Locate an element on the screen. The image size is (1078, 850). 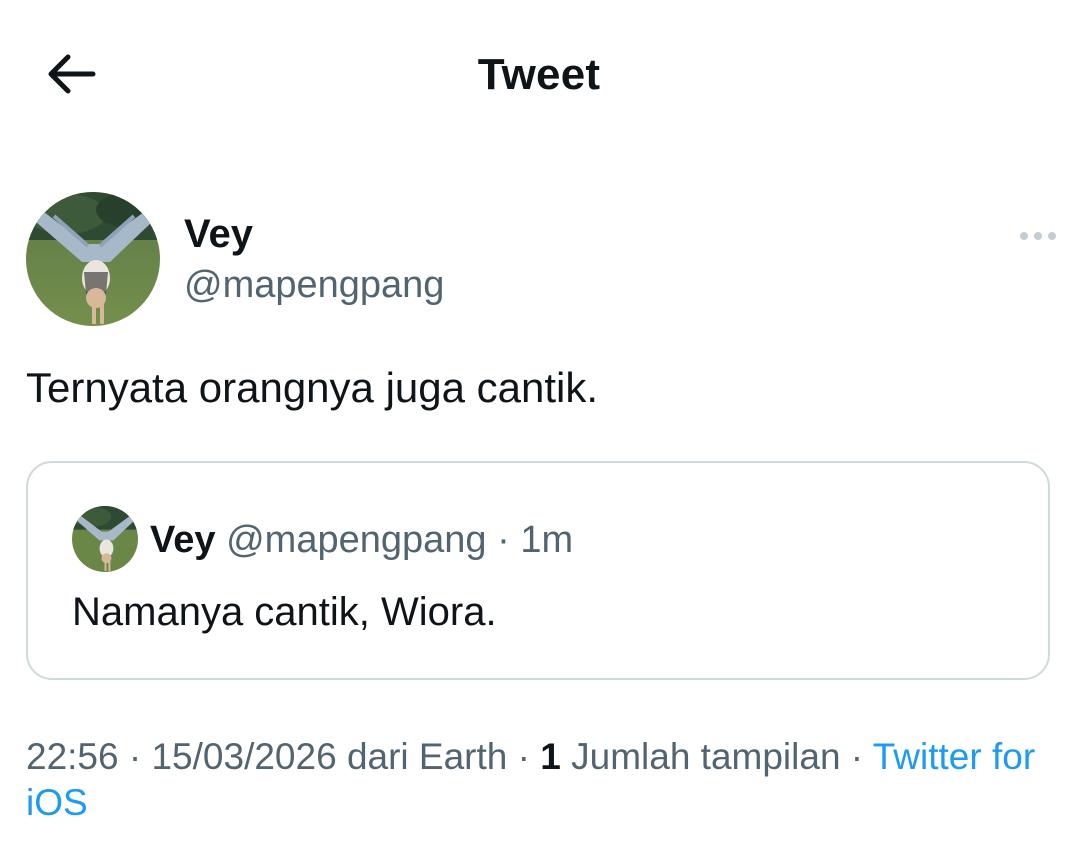
quoted-avatar-photo is located at coordinates (105, 539).